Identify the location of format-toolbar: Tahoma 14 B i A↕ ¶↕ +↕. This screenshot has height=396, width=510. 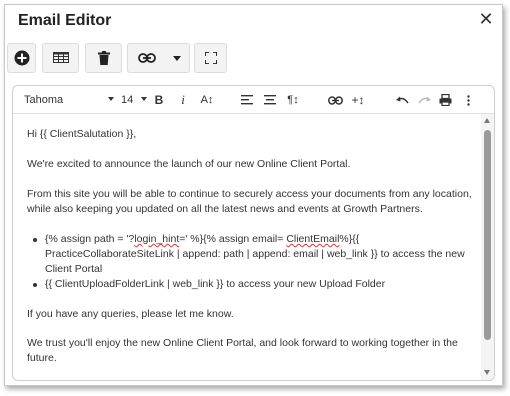
(253, 100).